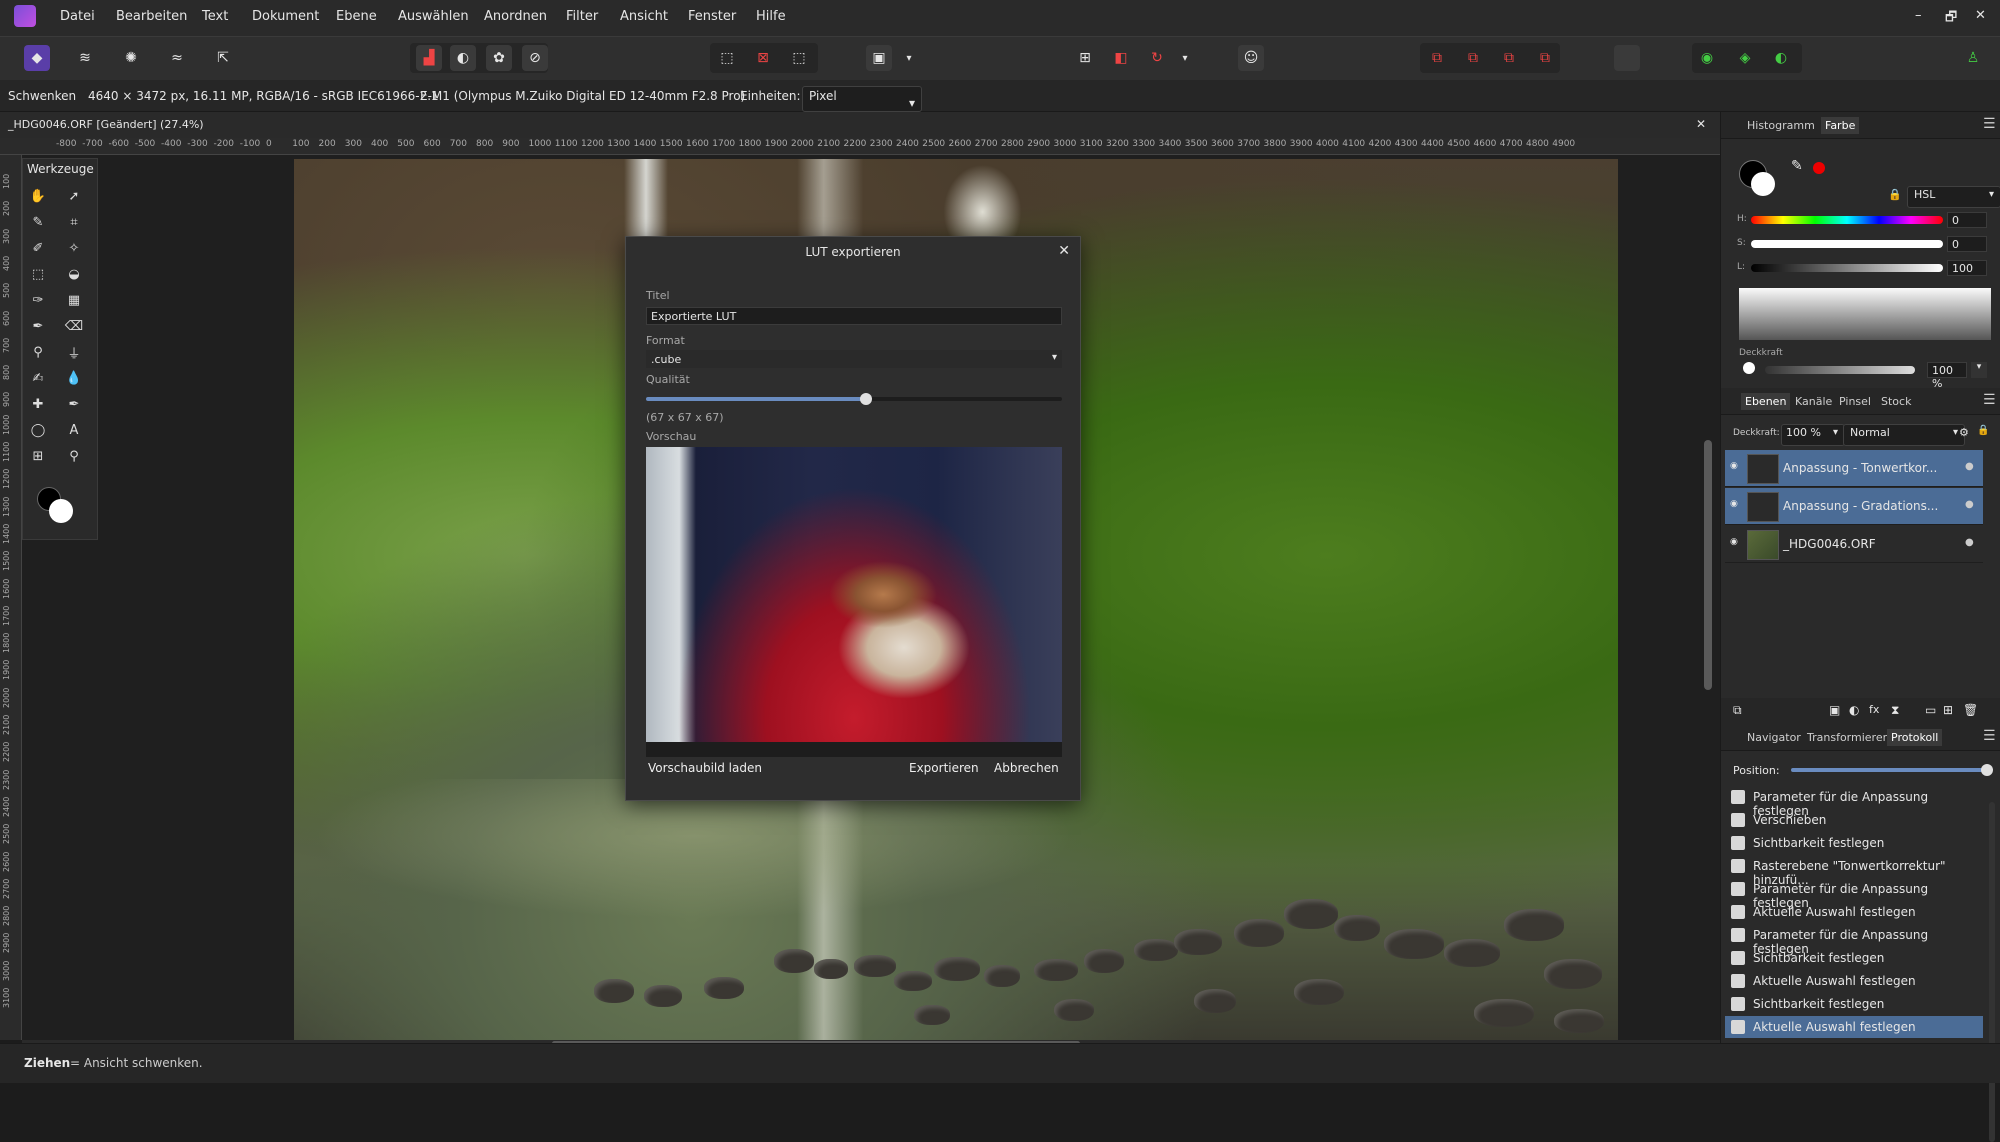 The width and height of the screenshot is (2000, 1142). What do you see at coordinates (1737, 710) in the screenshot?
I see `layer-options-icon: ⧉` at bounding box center [1737, 710].